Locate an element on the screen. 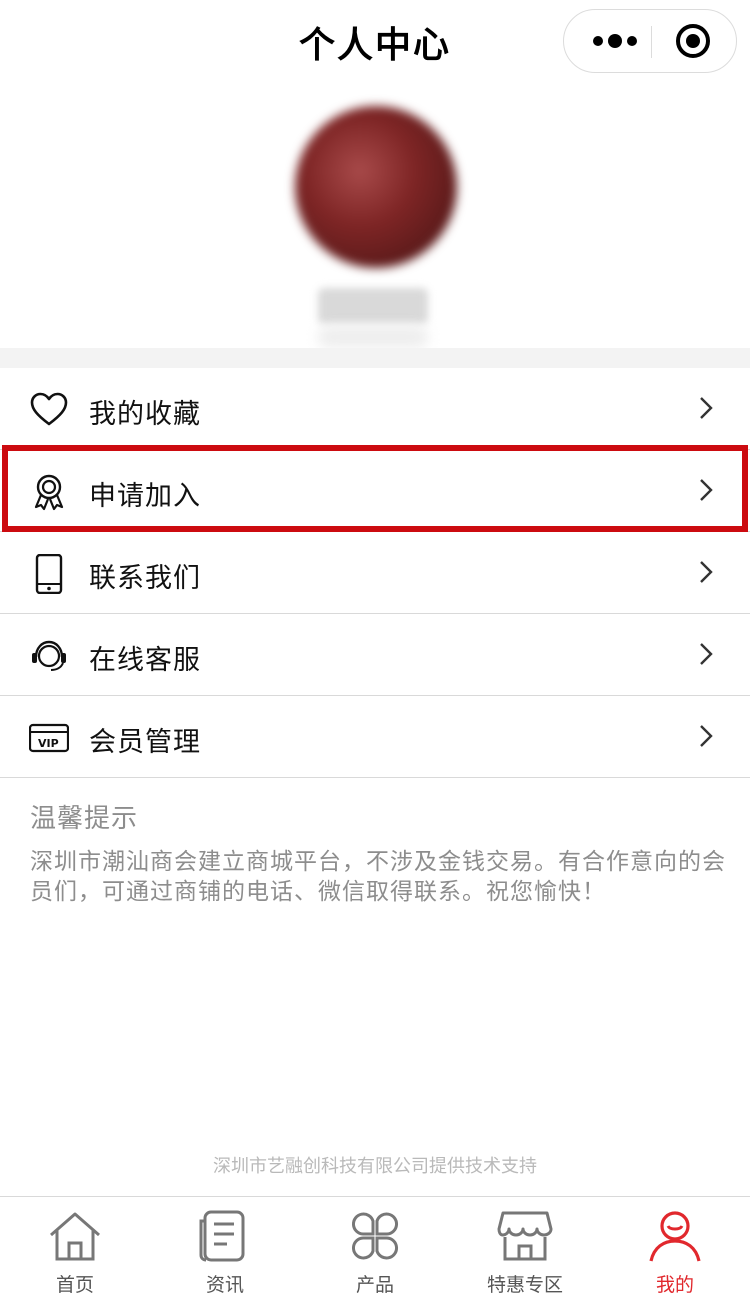  headset-icon is located at coordinates (49, 655).